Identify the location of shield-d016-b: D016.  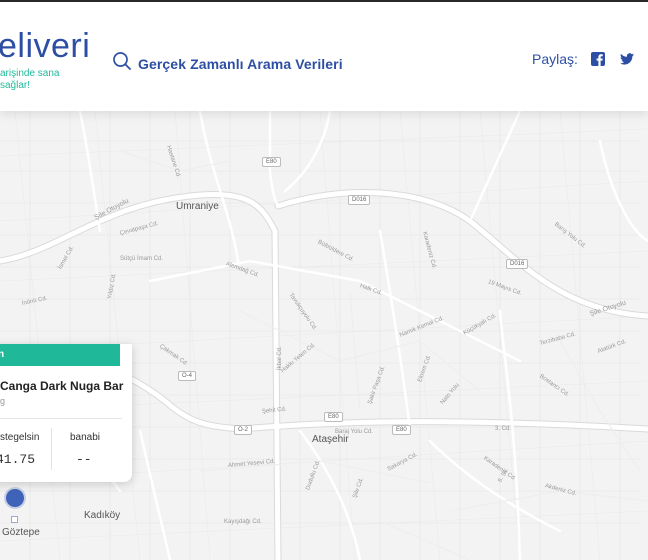
(517, 264).